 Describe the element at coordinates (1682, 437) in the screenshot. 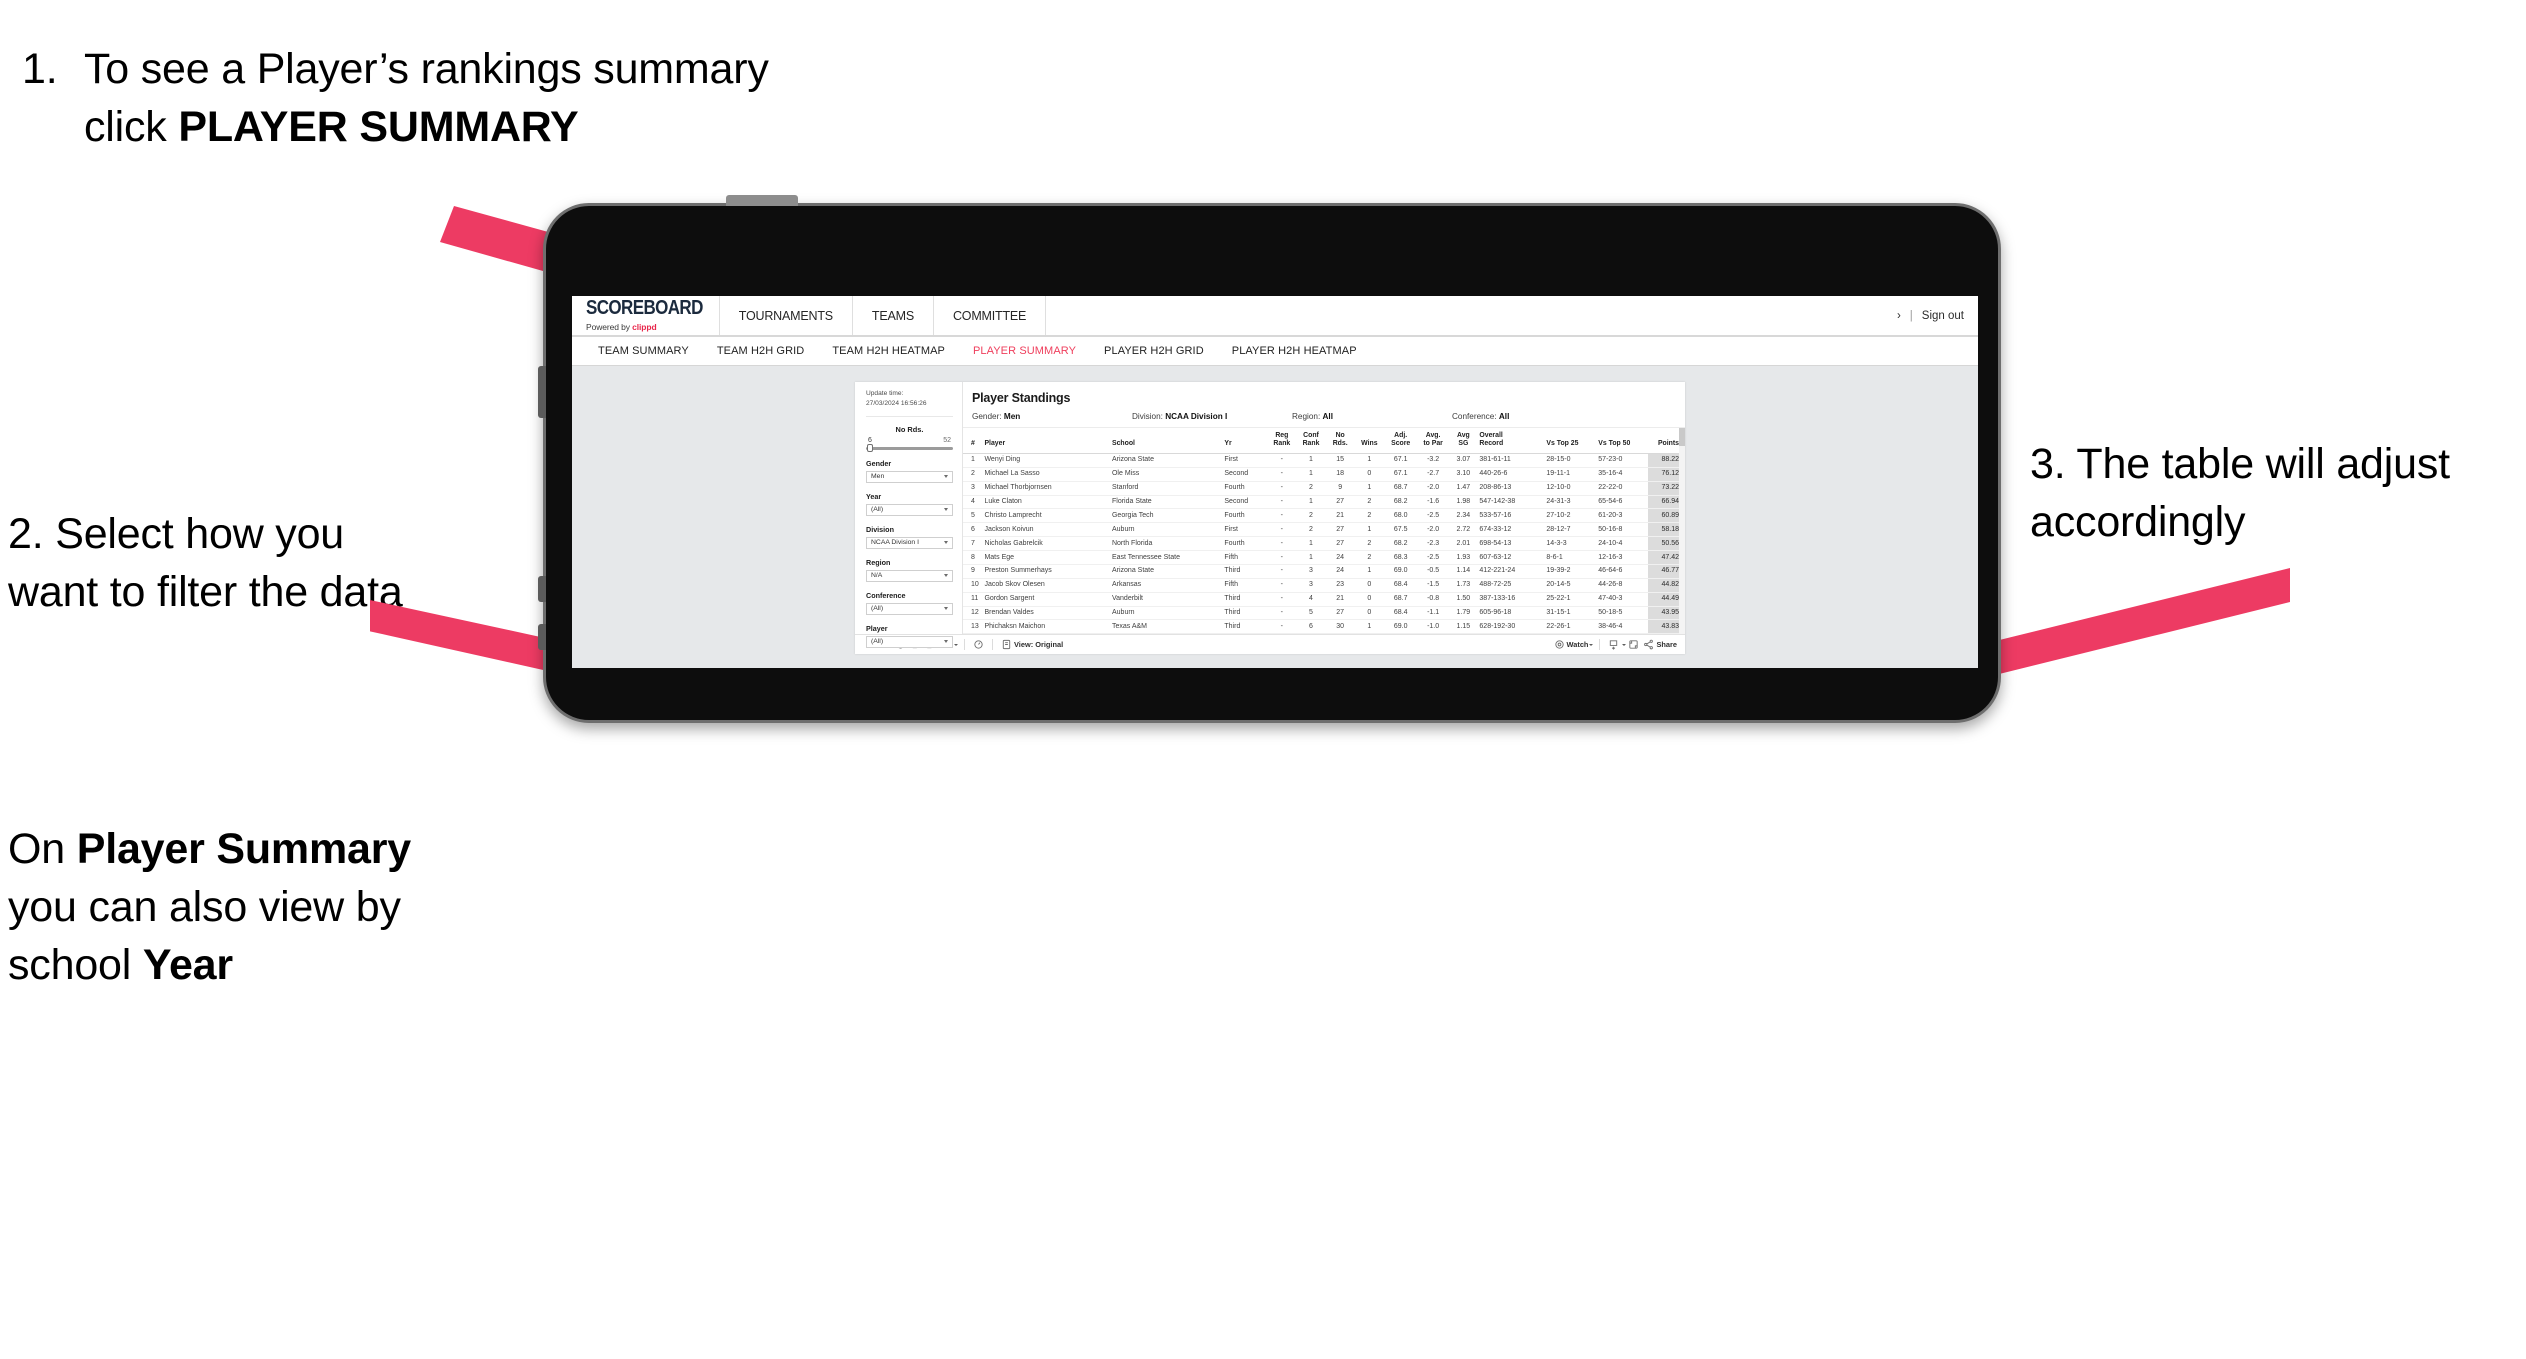

I see `scrollbar-thumb` at that location.